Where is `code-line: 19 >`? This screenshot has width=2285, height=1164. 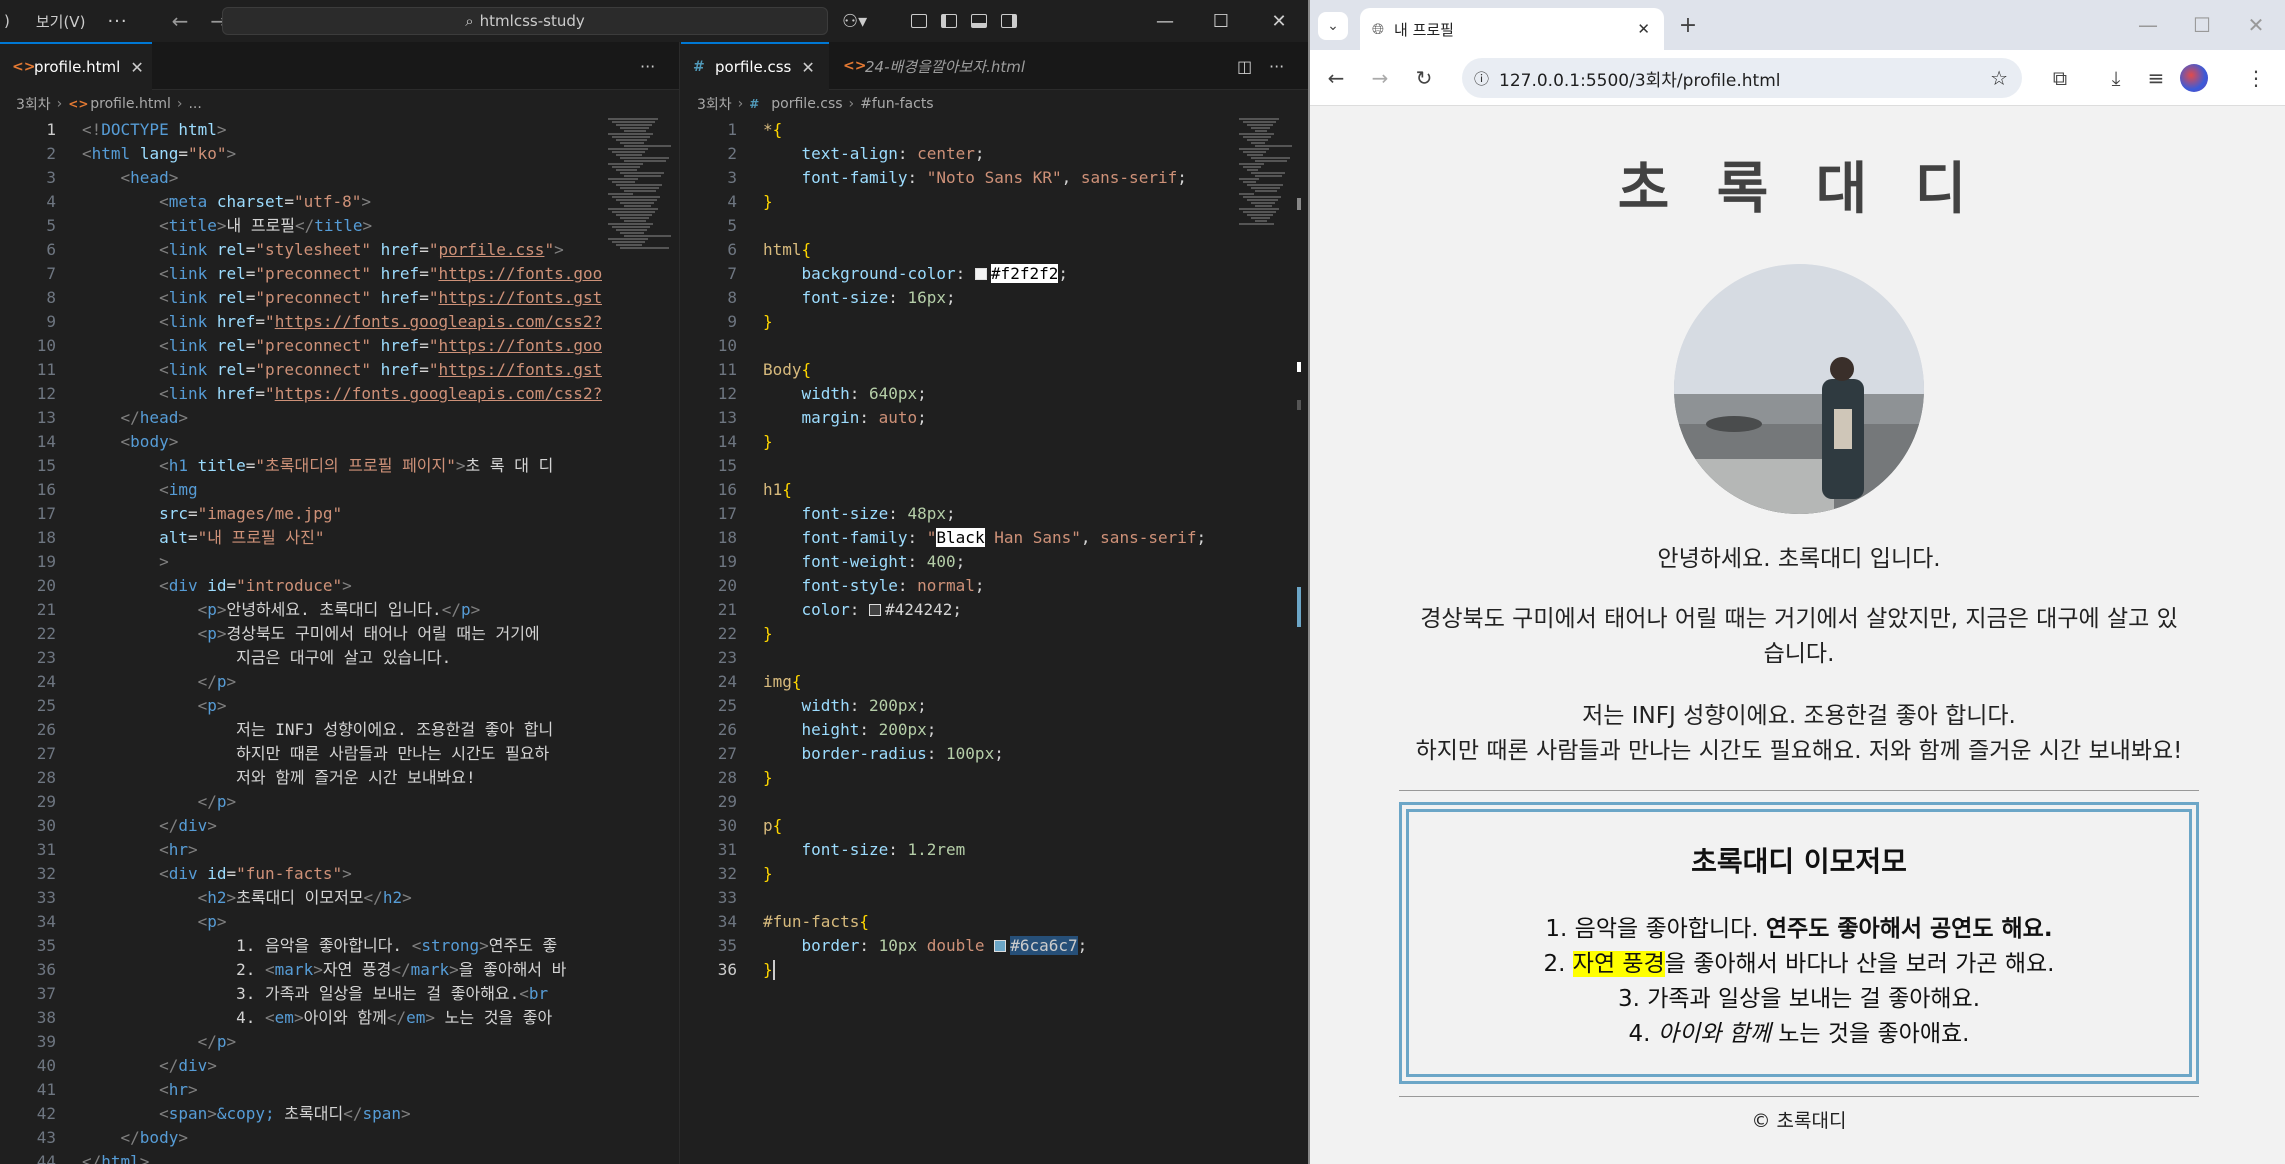 code-line: 19 > is located at coordinates (339, 562).